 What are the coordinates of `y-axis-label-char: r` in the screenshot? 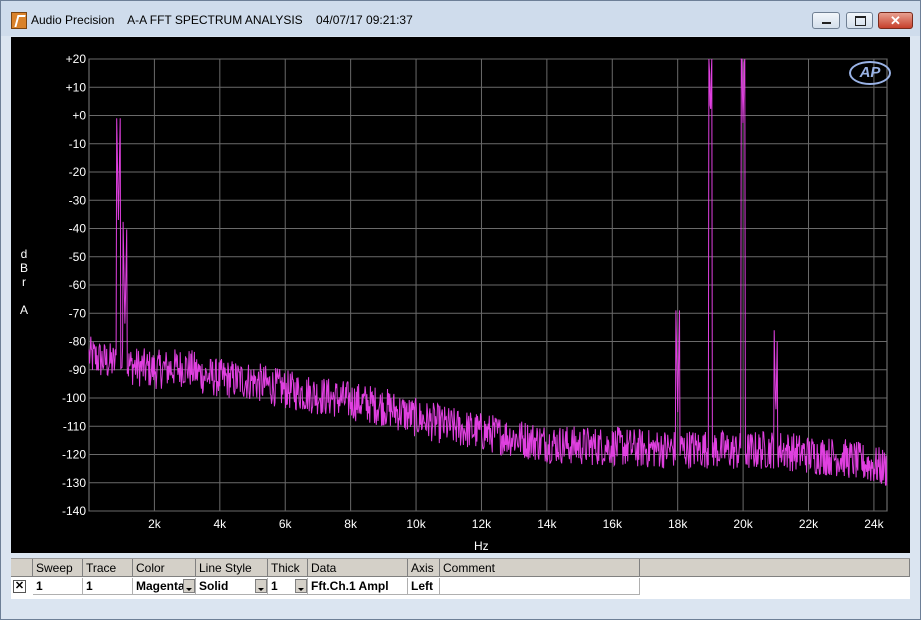 It's located at (24, 282).